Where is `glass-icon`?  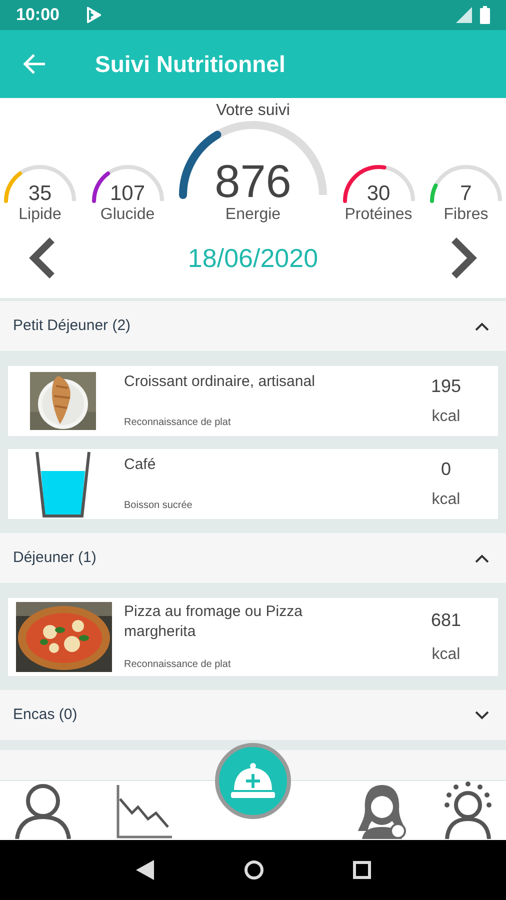 glass-icon is located at coordinates (63, 484).